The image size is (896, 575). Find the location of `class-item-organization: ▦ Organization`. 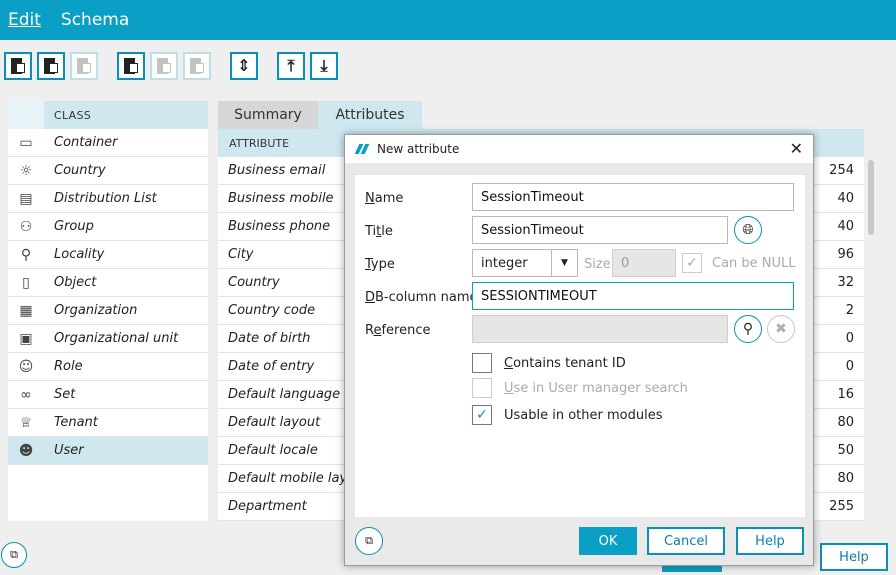

class-item-organization: ▦ Organization is located at coordinates (108, 311).